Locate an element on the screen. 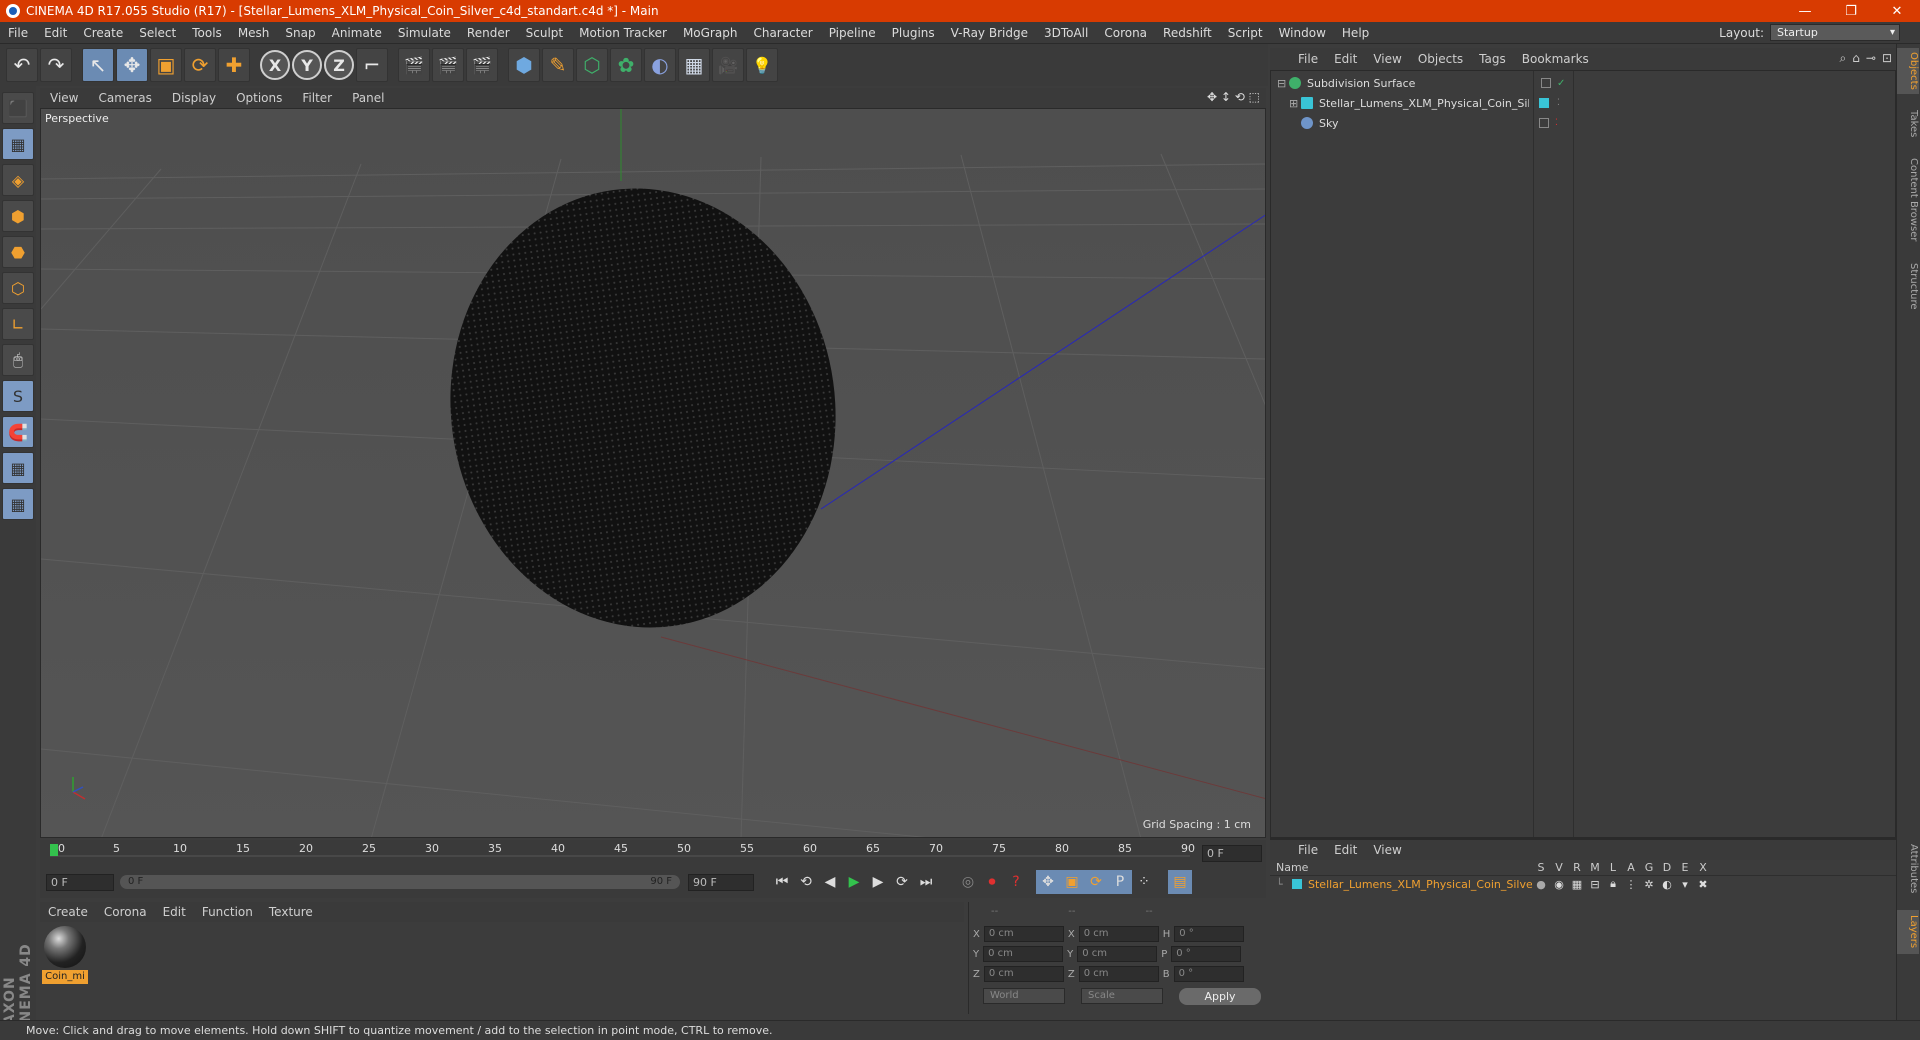 Image resolution: width=1920 pixels, height=1040 pixels. polygons-mode-button: ∟ is located at coordinates (18, 324).